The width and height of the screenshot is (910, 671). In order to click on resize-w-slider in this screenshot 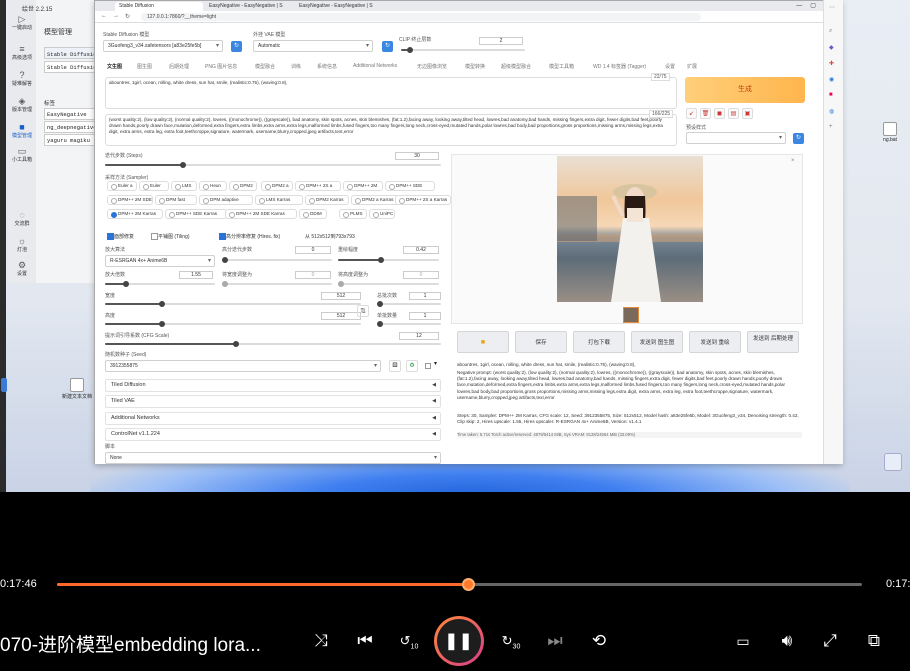, I will do `click(277, 284)`.